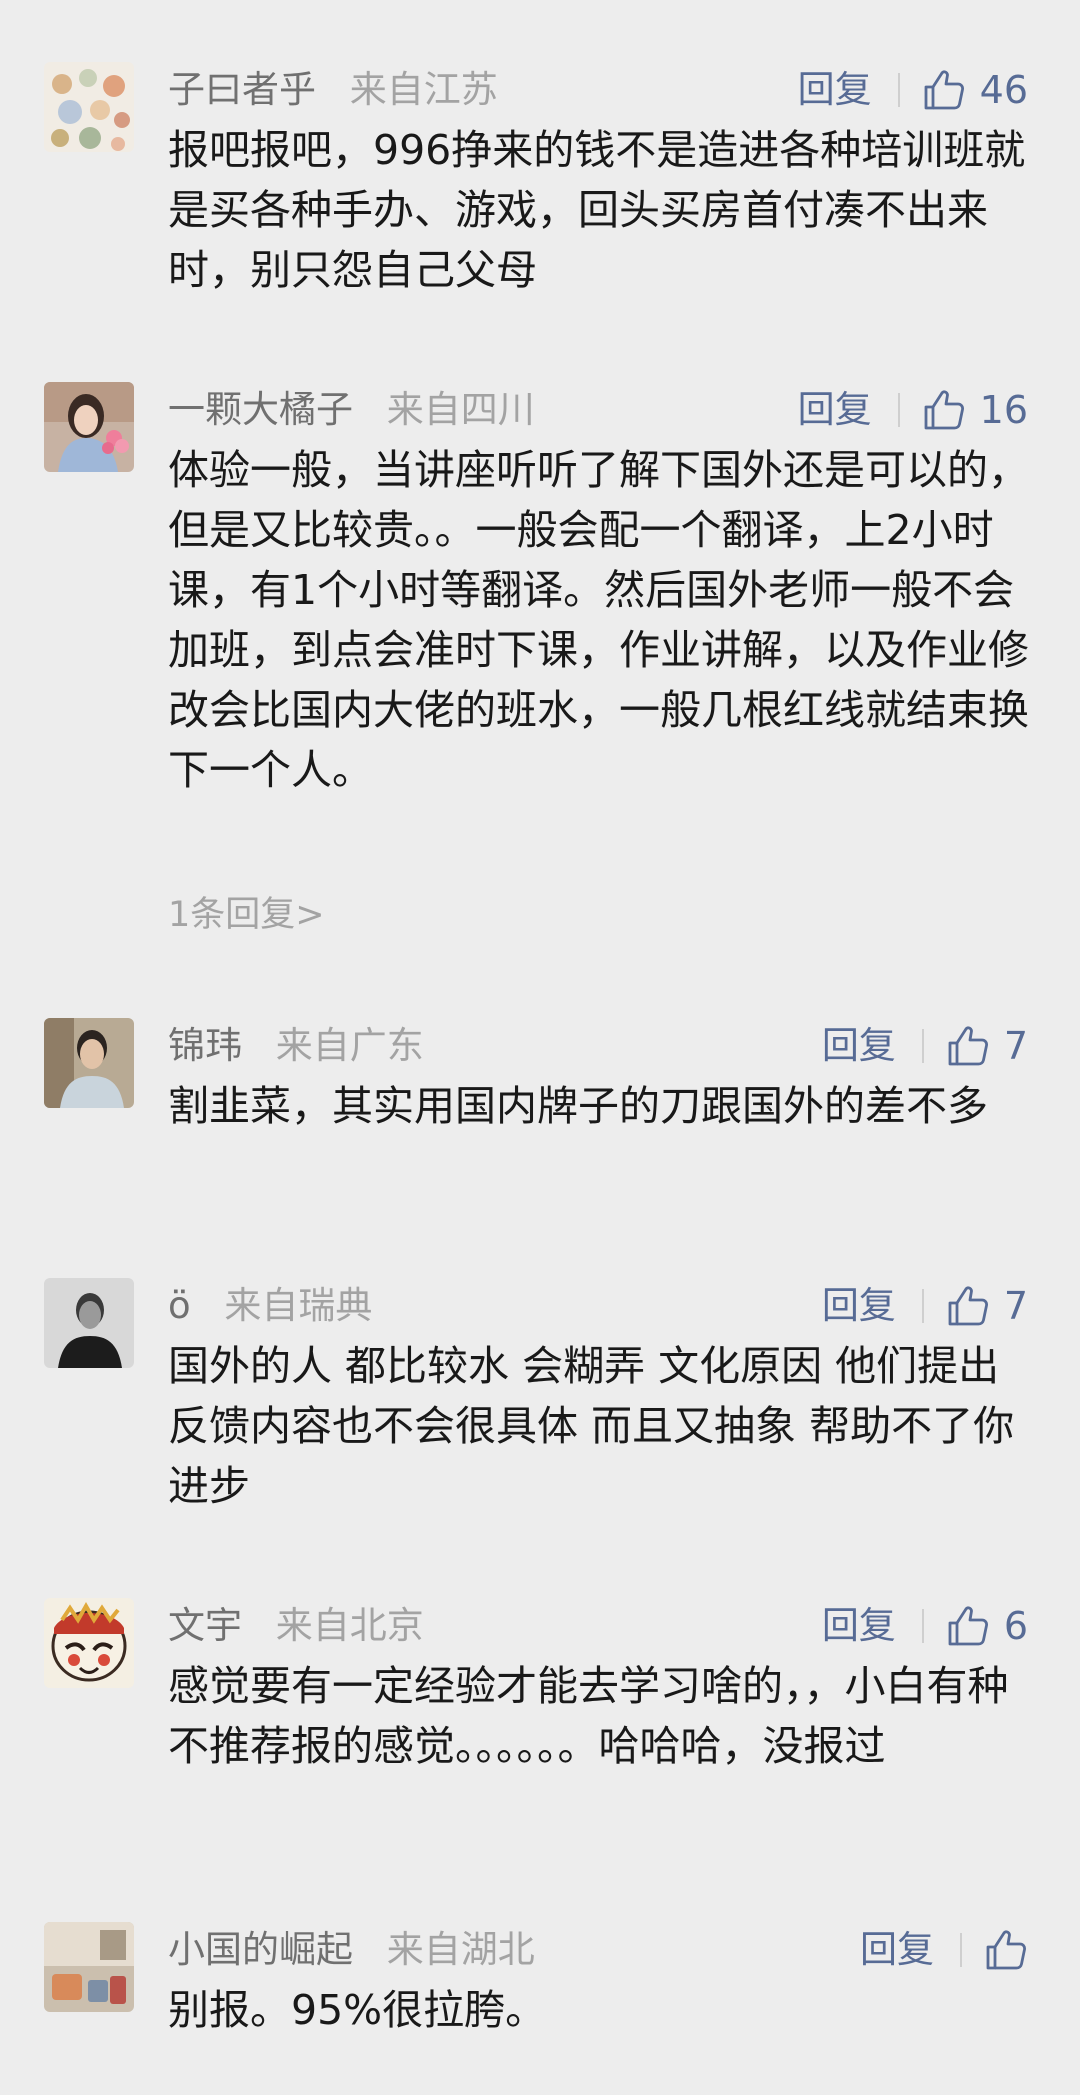 This screenshot has width=1080, height=2095. I want to click on like-count: 6, so click(1015, 1626).